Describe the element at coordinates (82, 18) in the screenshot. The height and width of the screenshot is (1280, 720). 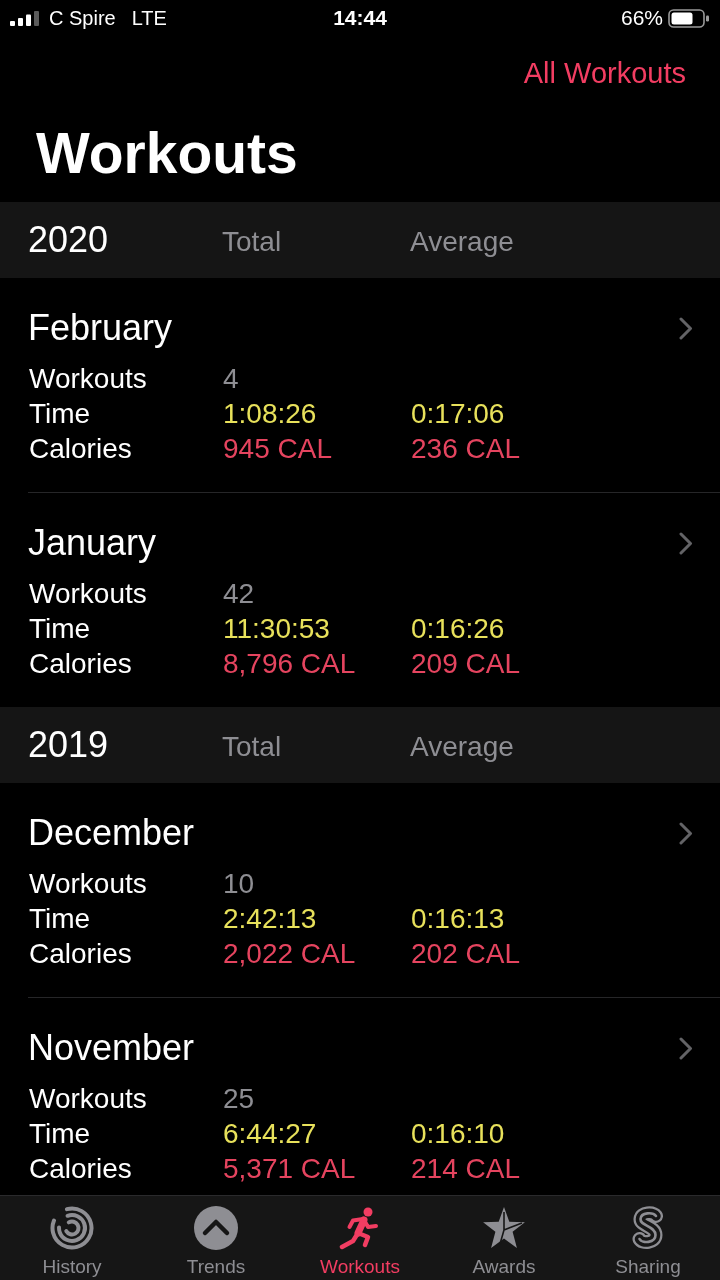
I see `carrier-name: C Spire` at that location.